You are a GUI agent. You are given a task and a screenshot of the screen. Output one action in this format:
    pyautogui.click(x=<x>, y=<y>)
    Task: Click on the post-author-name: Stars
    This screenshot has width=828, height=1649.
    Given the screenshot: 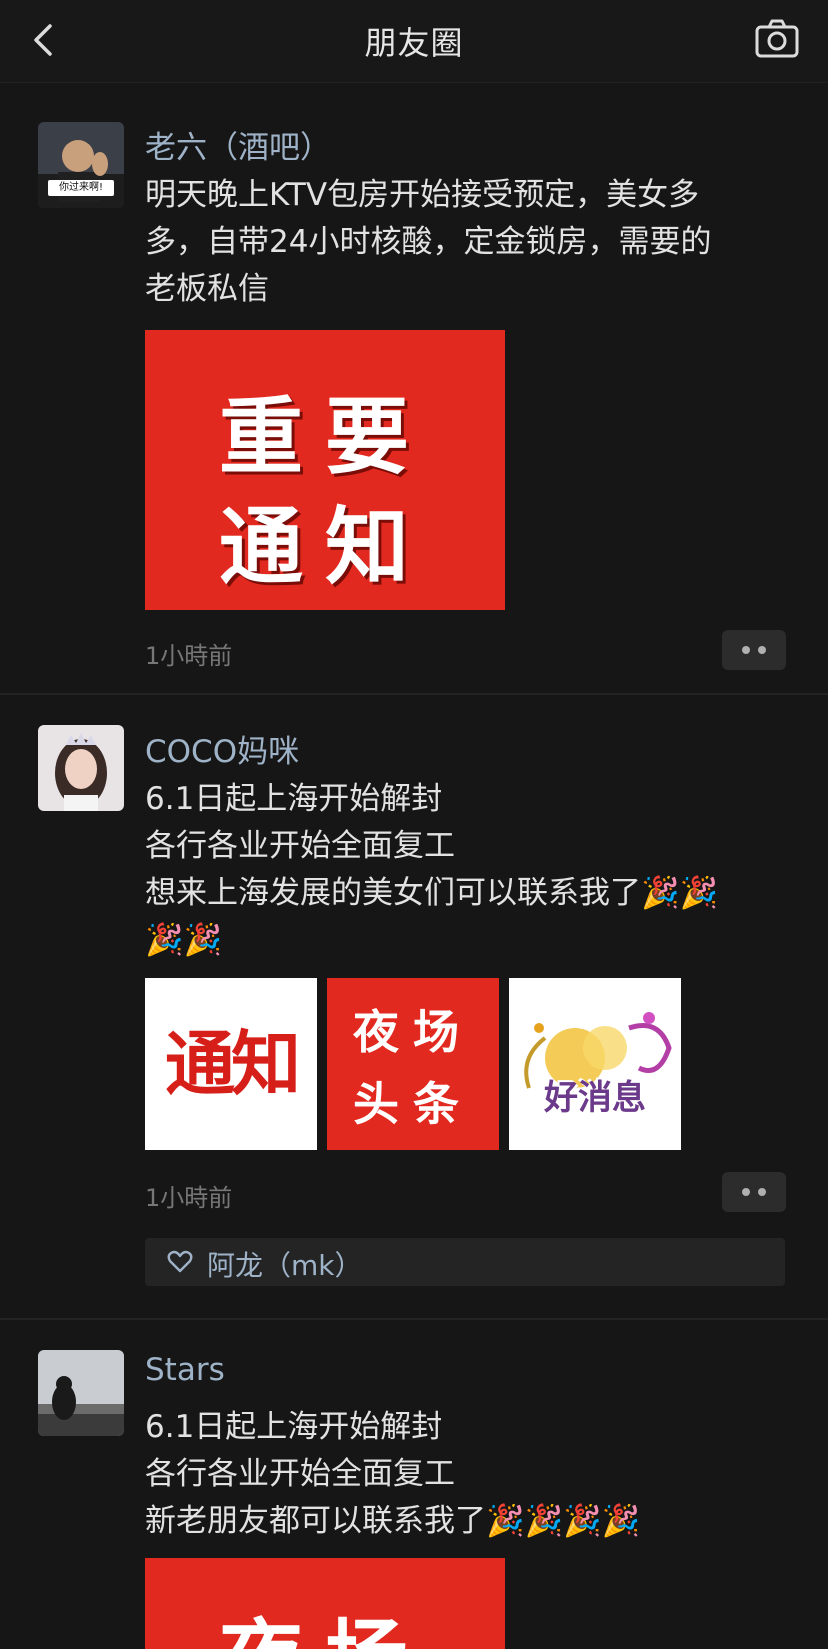 What is the action you would take?
    pyautogui.click(x=185, y=1370)
    